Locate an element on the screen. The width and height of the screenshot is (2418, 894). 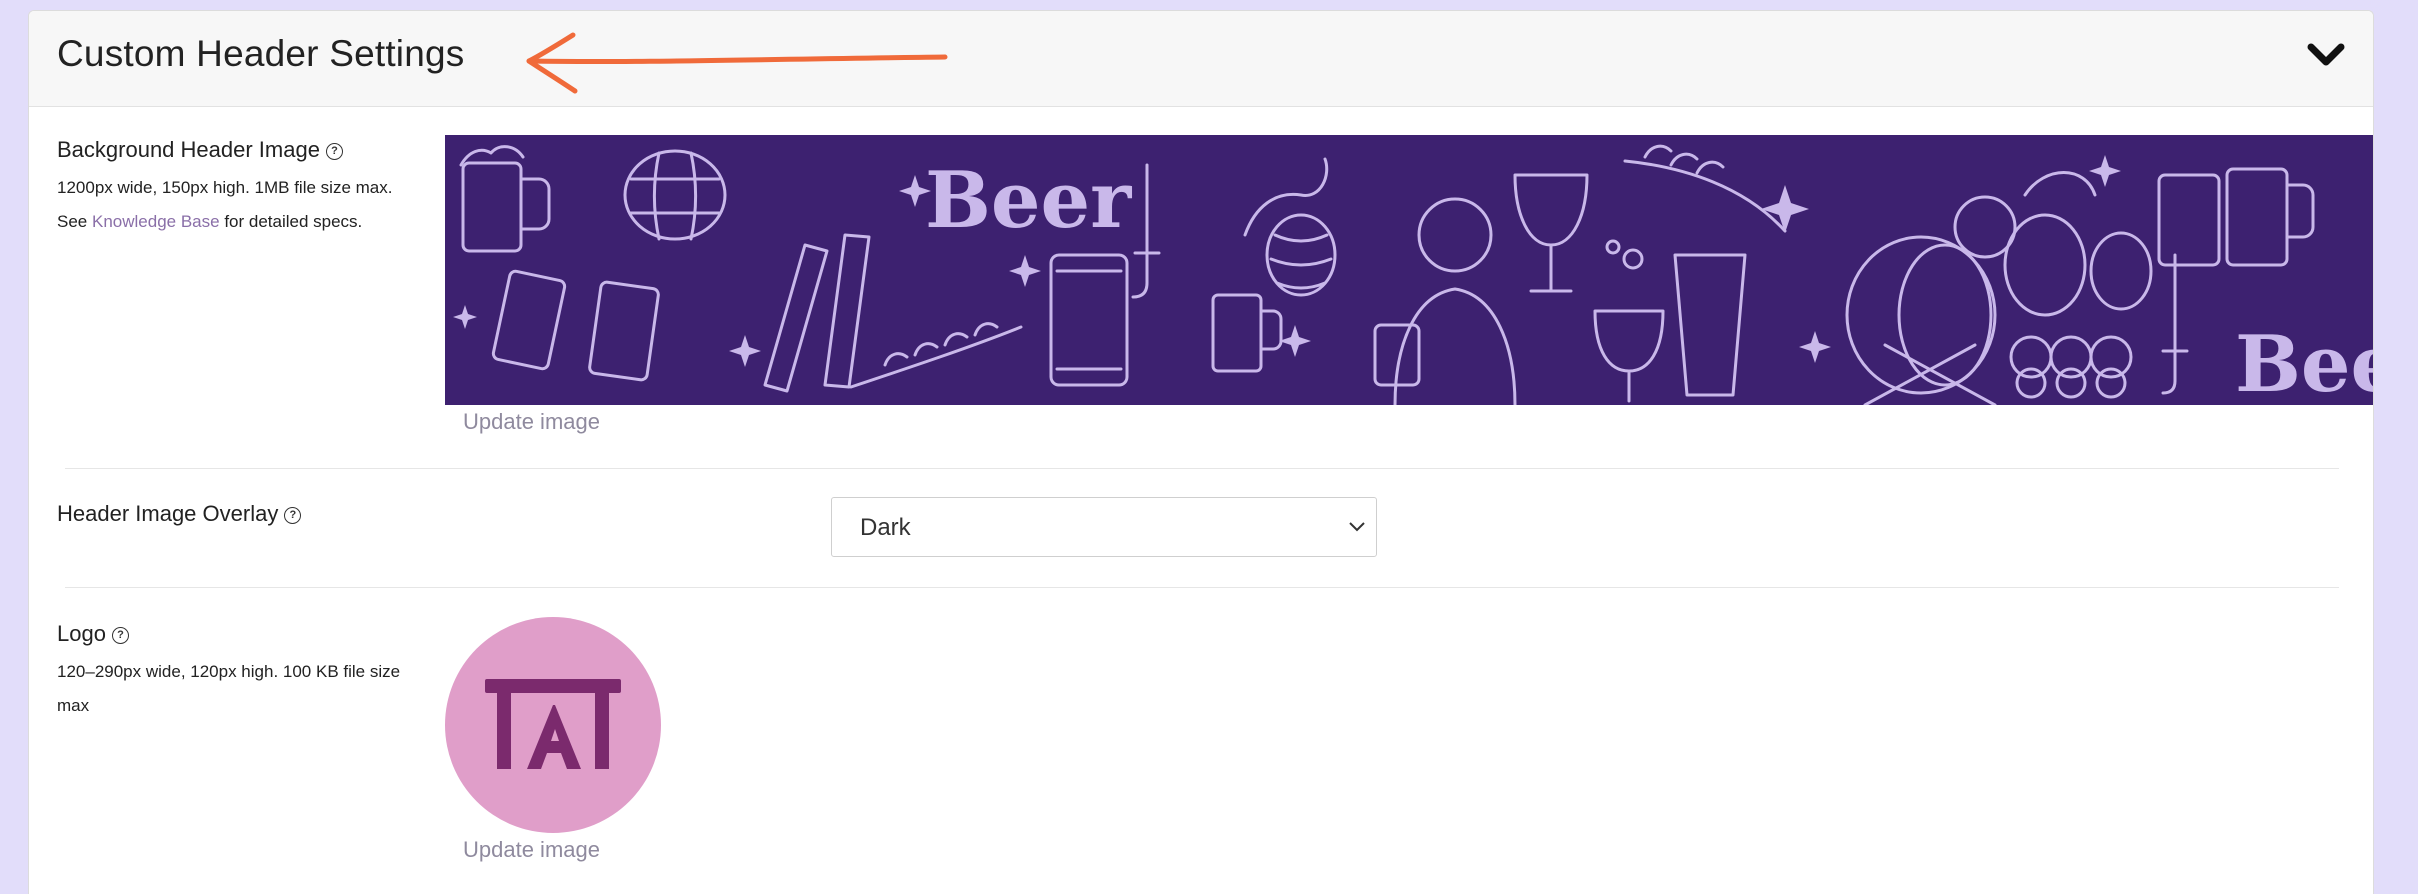
see-prefix: See is located at coordinates (72, 221).